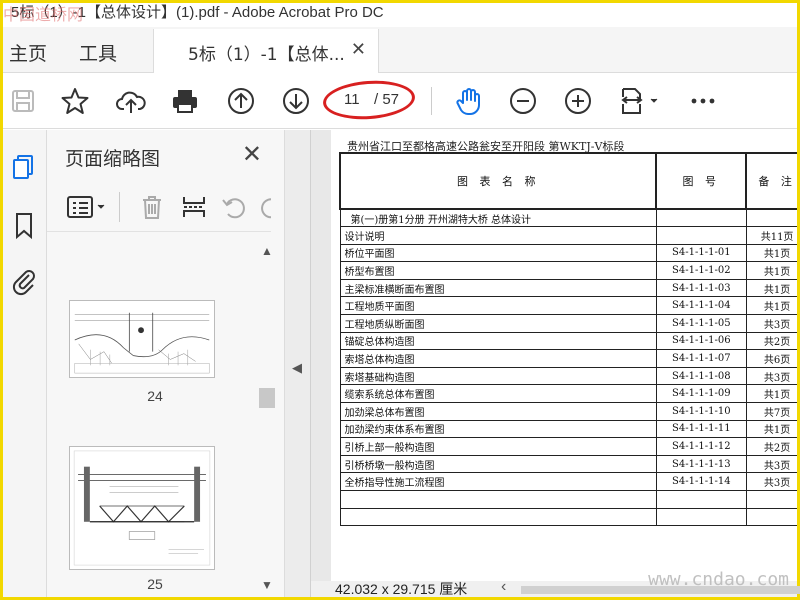  Describe the element at coordinates (87, 207) in the screenshot. I see `thumbnail-options-icon` at that location.